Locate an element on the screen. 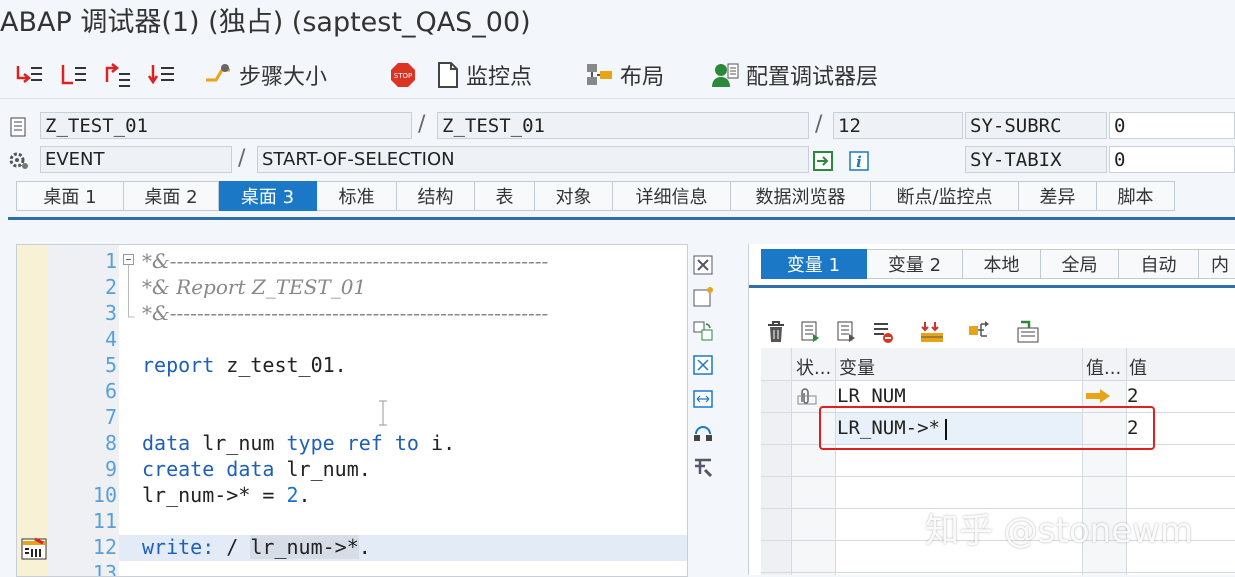 This screenshot has width=1235, height=577. variable-value: 2 is located at coordinates (1132, 396).